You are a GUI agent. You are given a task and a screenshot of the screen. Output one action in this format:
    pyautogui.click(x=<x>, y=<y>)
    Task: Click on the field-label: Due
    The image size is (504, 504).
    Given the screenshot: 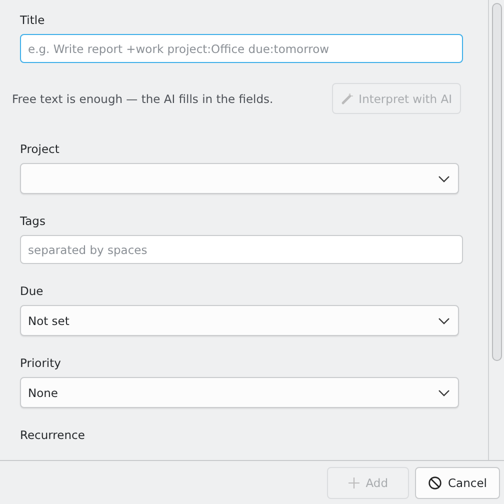 What is the action you would take?
    pyautogui.click(x=32, y=291)
    